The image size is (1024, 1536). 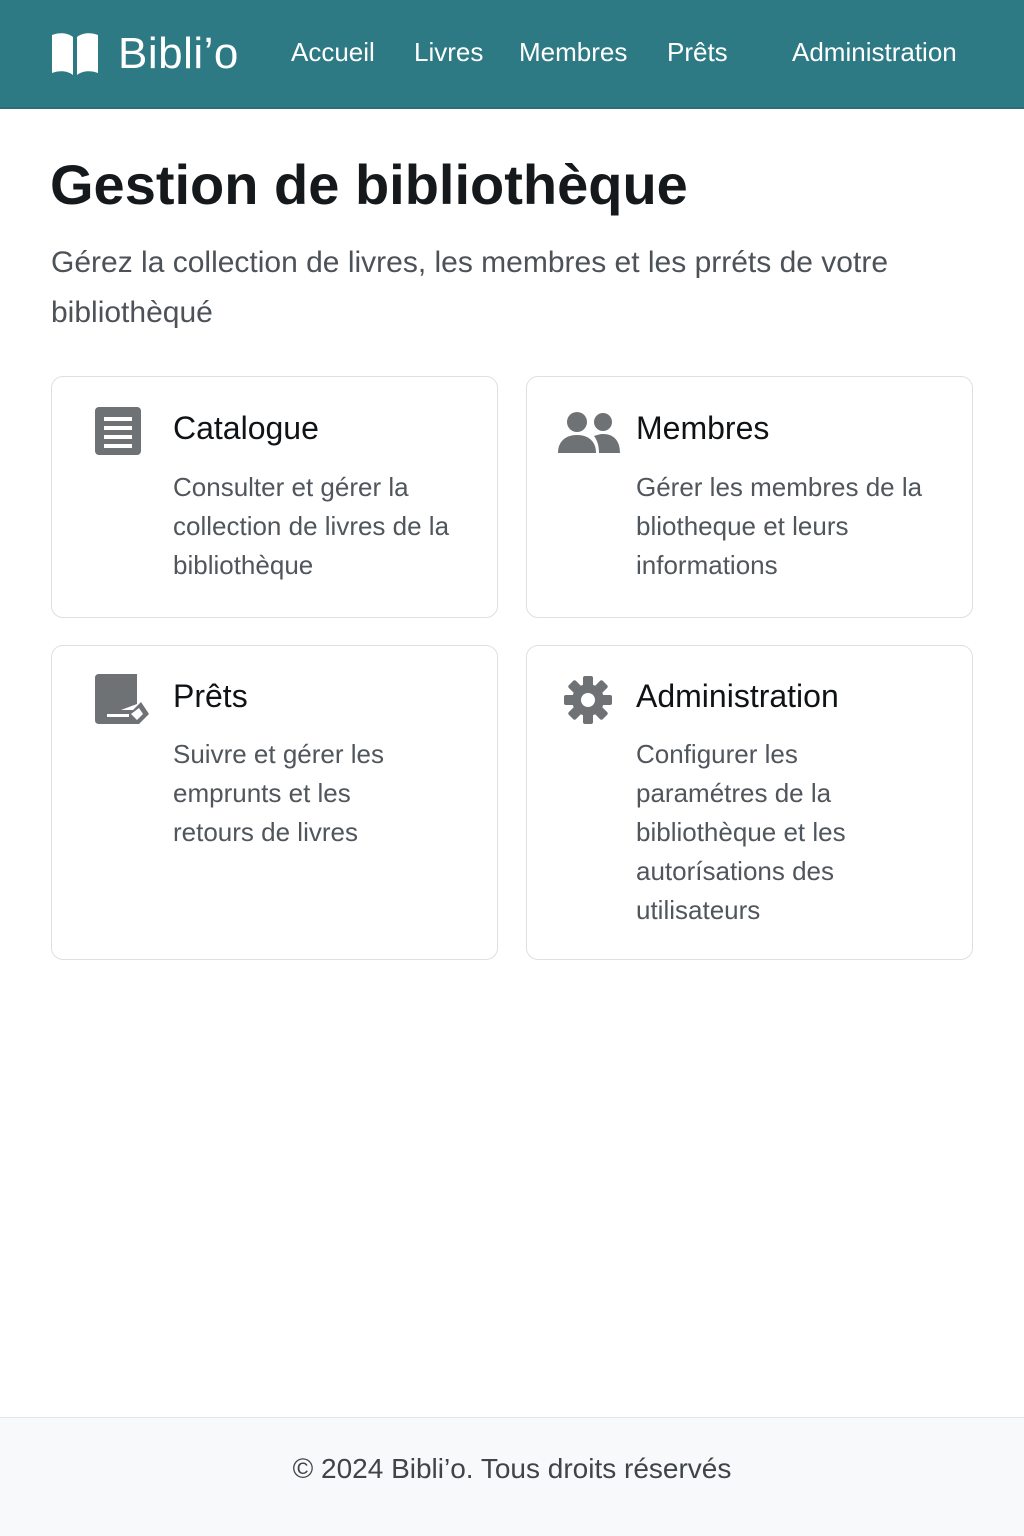 I want to click on gear-icon, so click(x=588, y=700).